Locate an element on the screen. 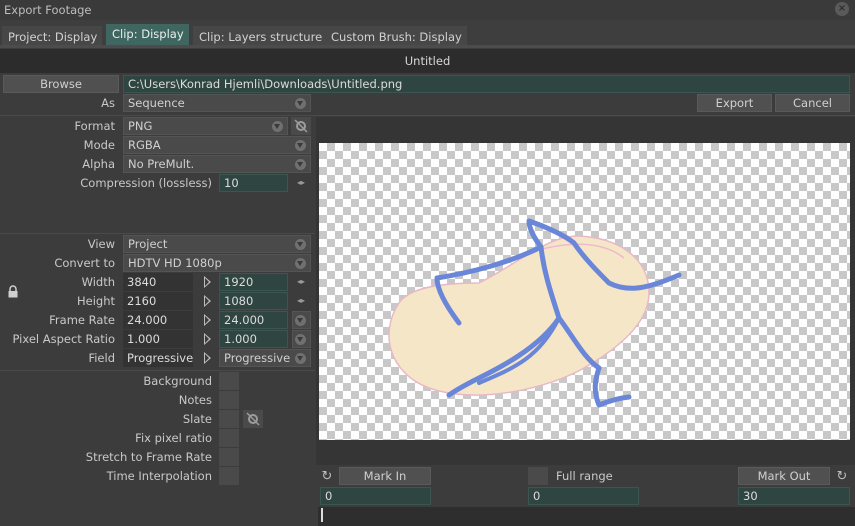 Image resolution: width=855 pixels, height=526 pixels. view-select-value: Project is located at coordinates (148, 244).